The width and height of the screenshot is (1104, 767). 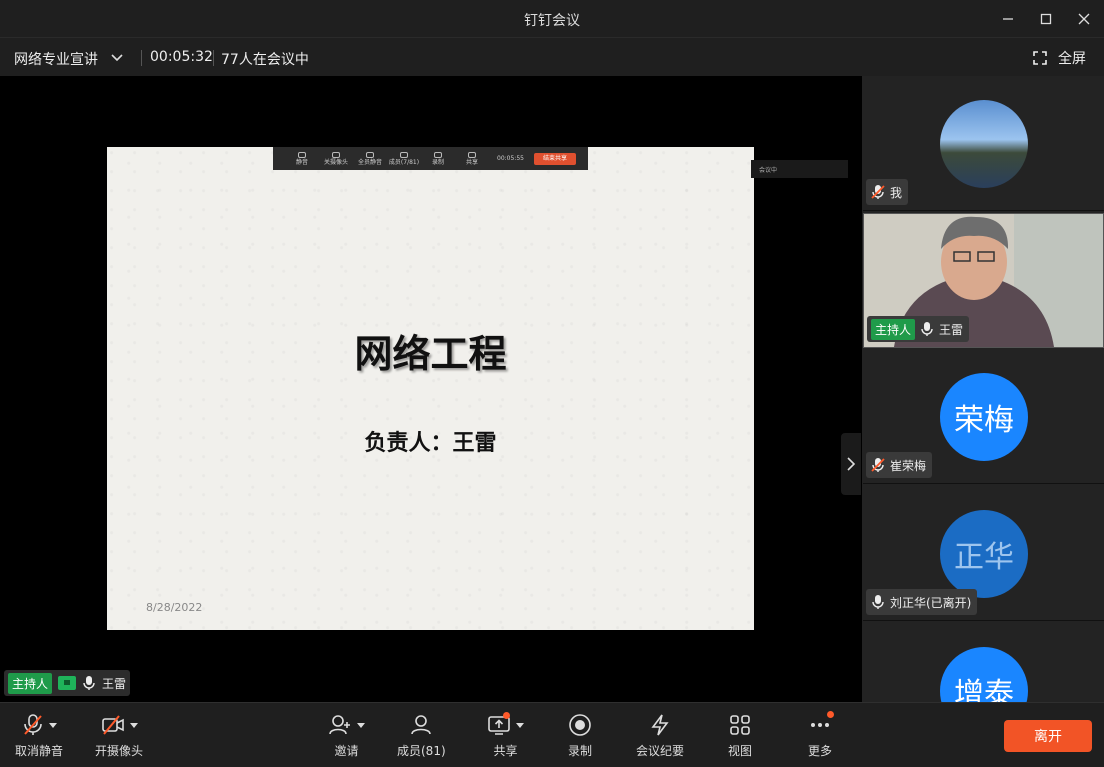 What do you see at coordinates (660, 751) in the screenshot?
I see `minutes-label: 会议纪要` at bounding box center [660, 751].